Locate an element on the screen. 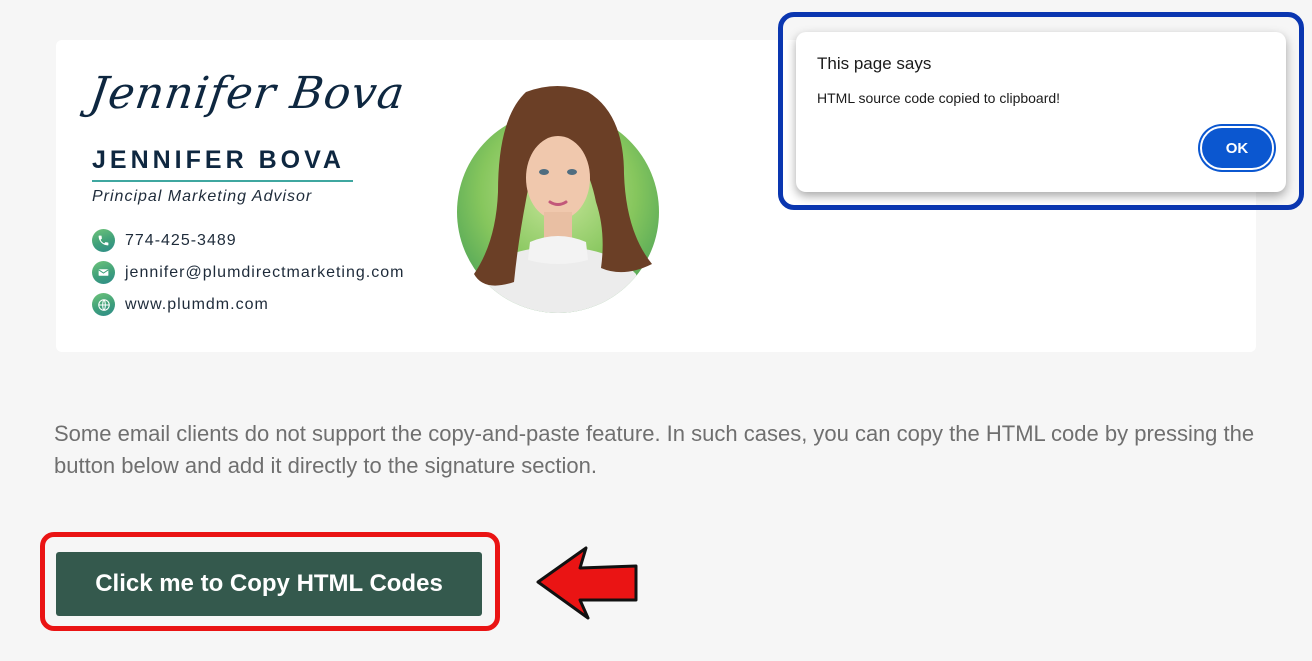  profile-photo is located at coordinates (558, 199).